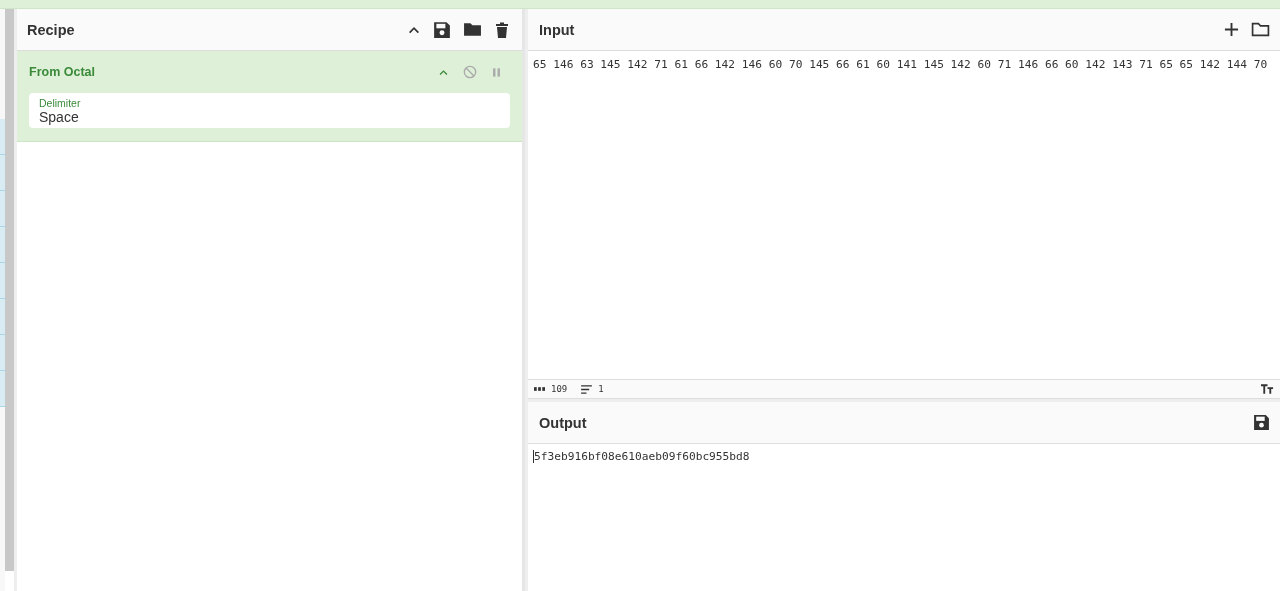 This screenshot has height=591, width=1280. I want to click on output-text: 5f3eb916bf08e610aeb09f60bc955bd8, so click(644, 456).